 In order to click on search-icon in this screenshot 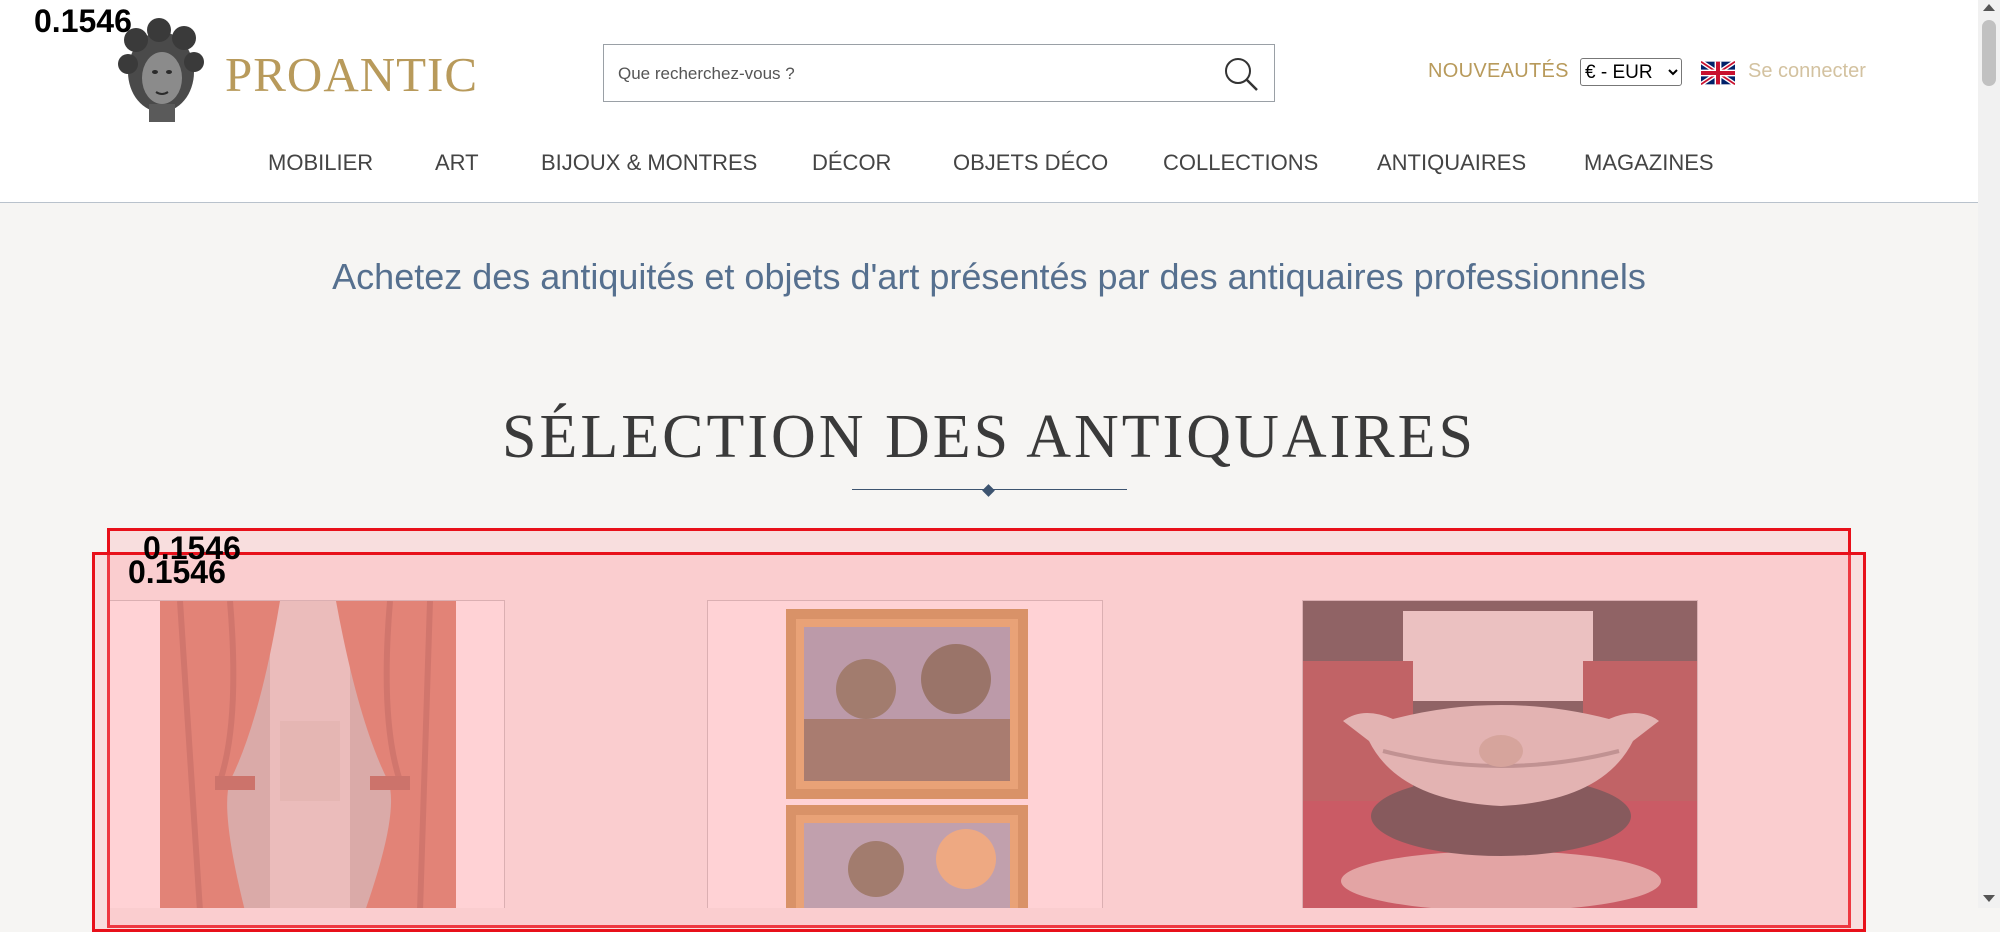, I will do `click(1241, 74)`.